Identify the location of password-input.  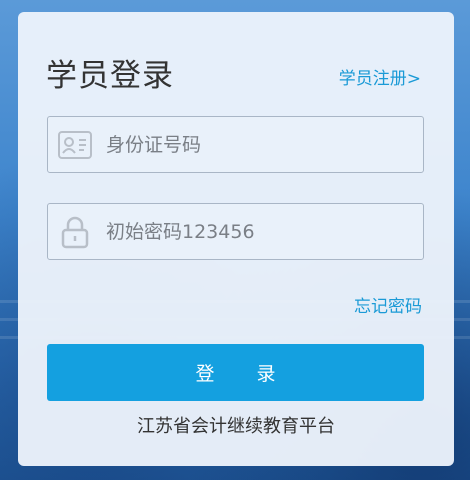
(256, 231).